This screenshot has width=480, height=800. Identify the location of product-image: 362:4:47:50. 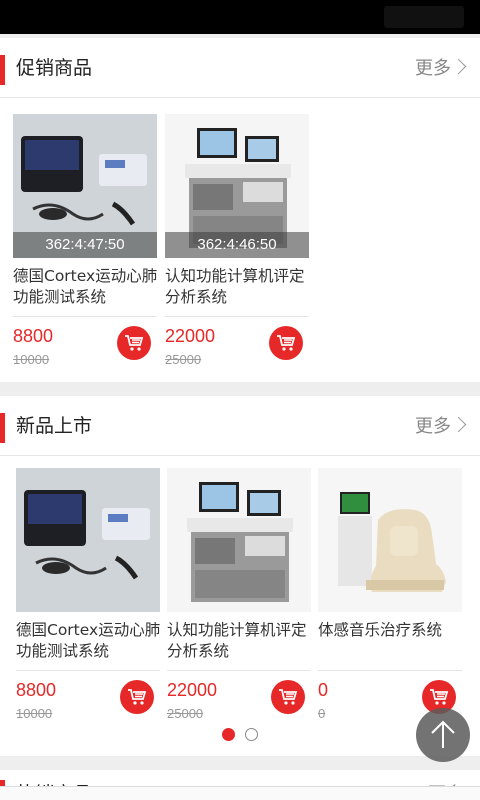
(85, 186).